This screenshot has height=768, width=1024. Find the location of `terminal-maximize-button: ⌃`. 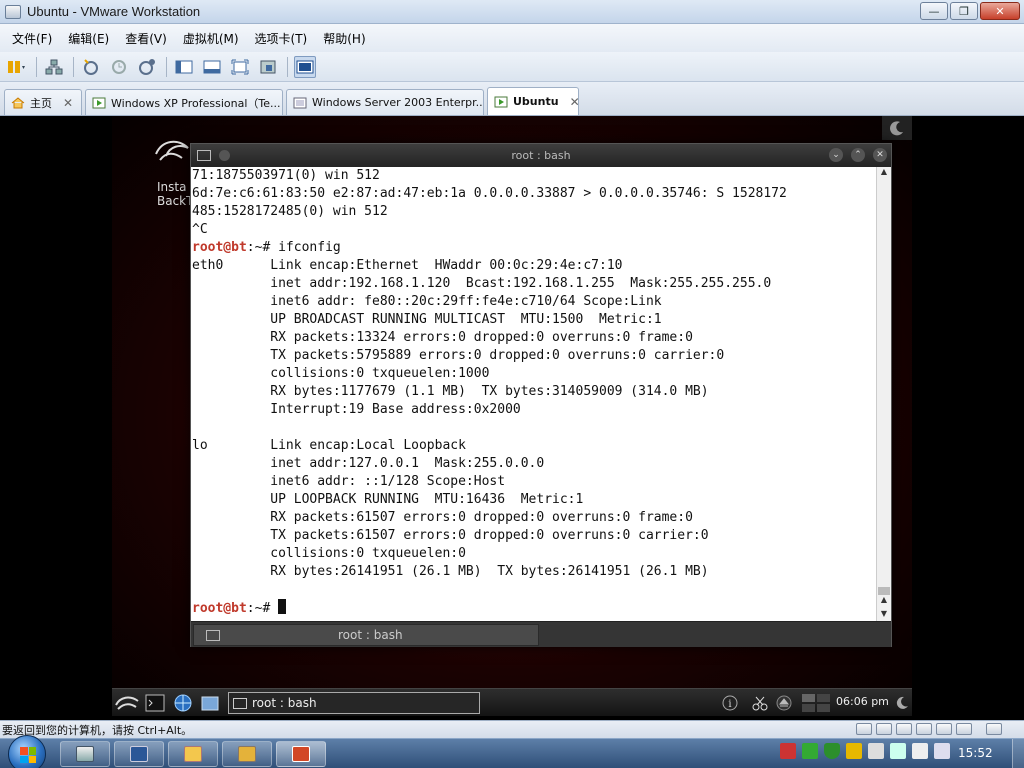

terminal-maximize-button: ⌃ is located at coordinates (858, 155).